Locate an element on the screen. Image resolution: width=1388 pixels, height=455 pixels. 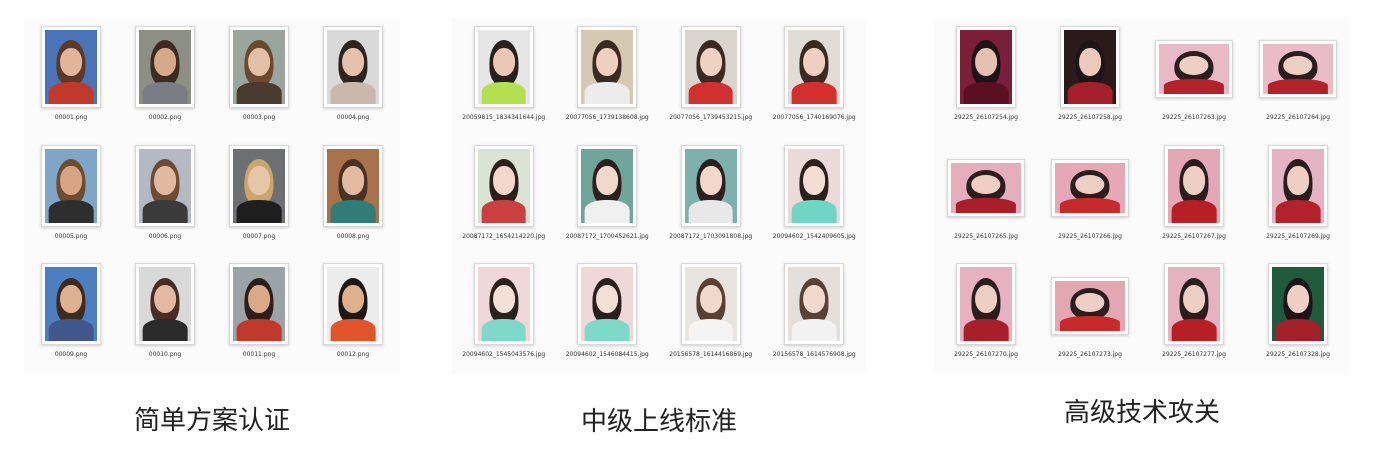
file-item: 20094602_1546084415.jpg is located at coordinates (608, 314).